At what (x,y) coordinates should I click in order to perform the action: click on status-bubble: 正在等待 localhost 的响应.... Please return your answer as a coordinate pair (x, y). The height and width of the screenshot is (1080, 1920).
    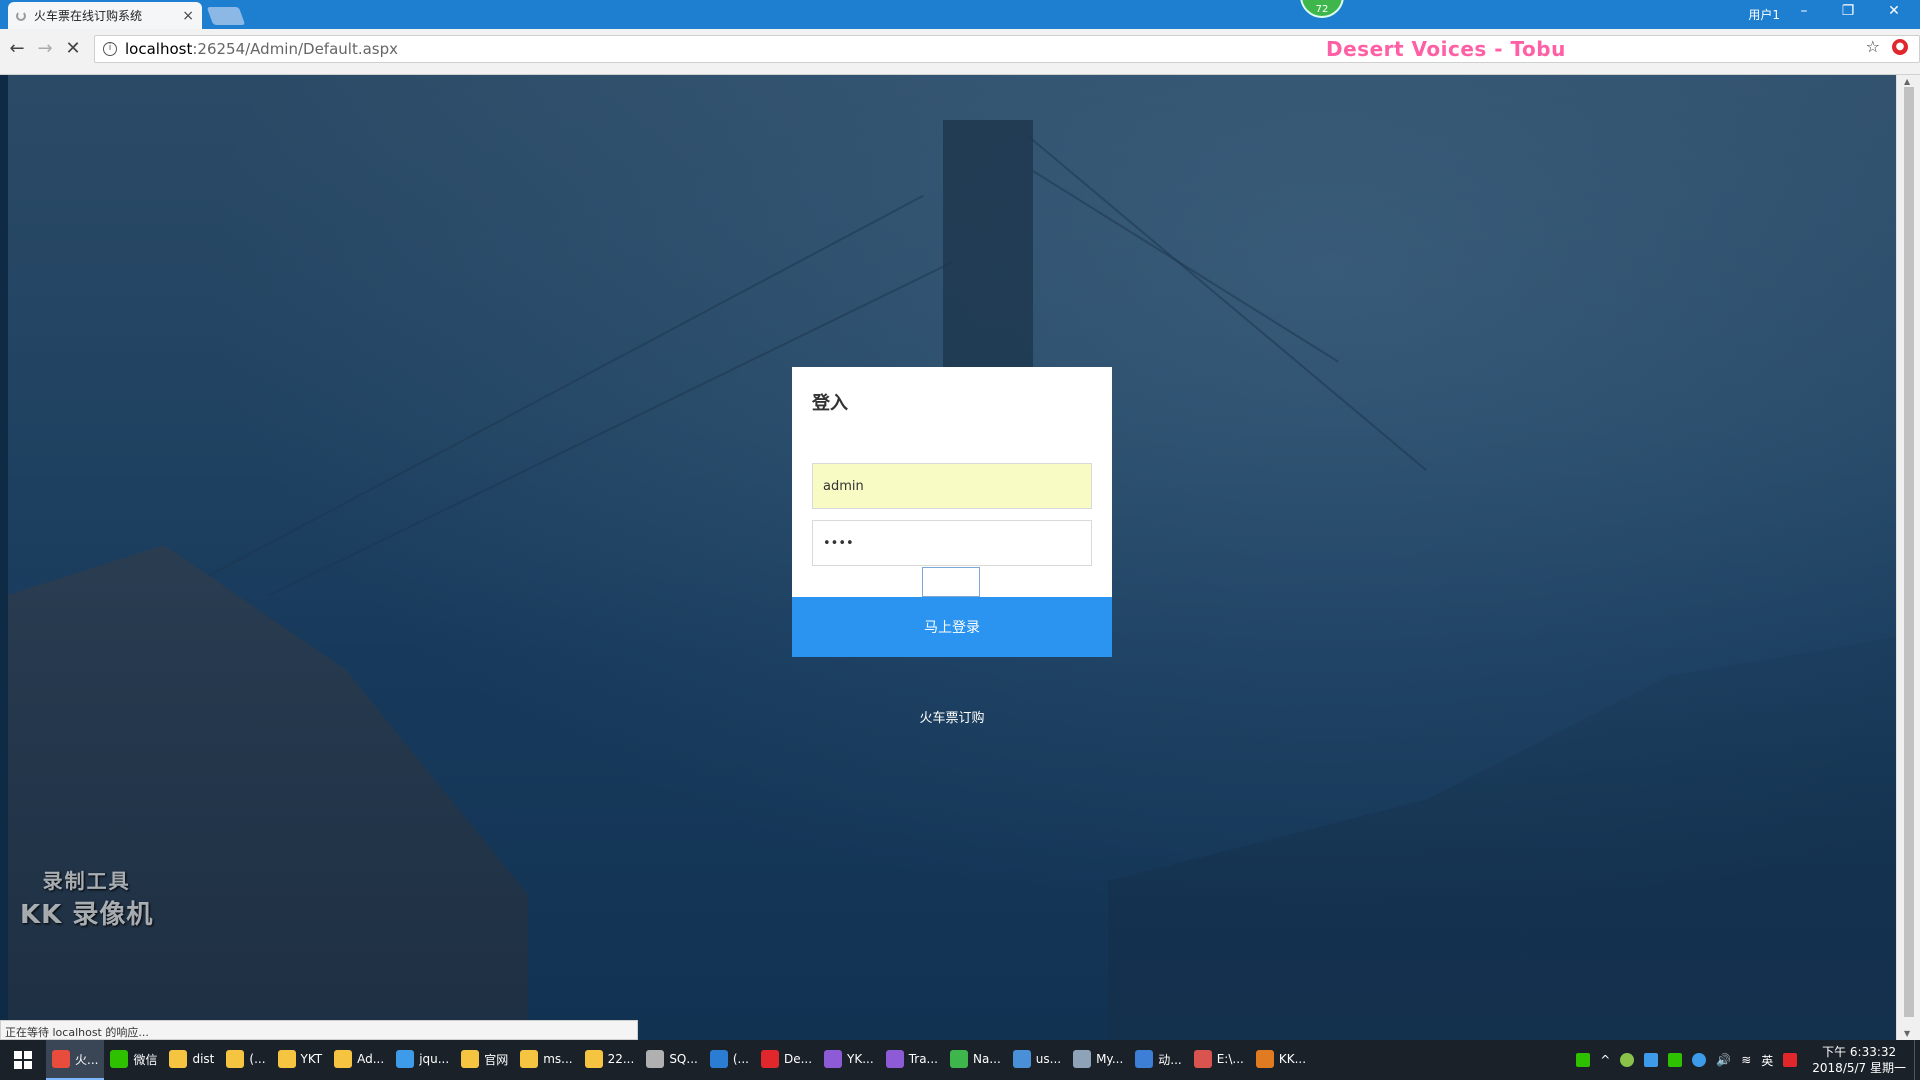
    Looking at the image, I should click on (319, 1030).